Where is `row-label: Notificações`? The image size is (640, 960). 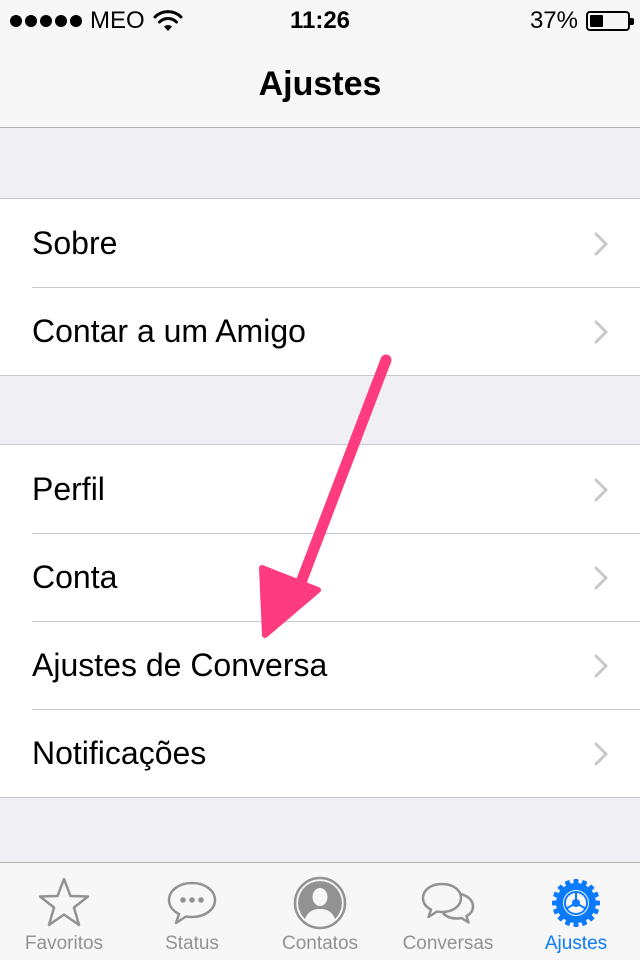
row-label: Notificações is located at coordinates (119, 752).